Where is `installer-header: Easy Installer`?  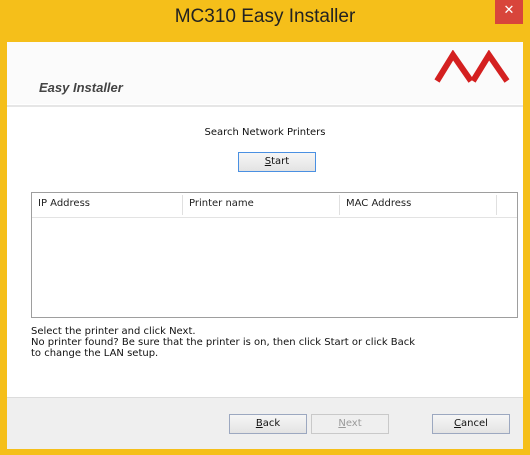 installer-header: Easy Installer is located at coordinates (265, 73).